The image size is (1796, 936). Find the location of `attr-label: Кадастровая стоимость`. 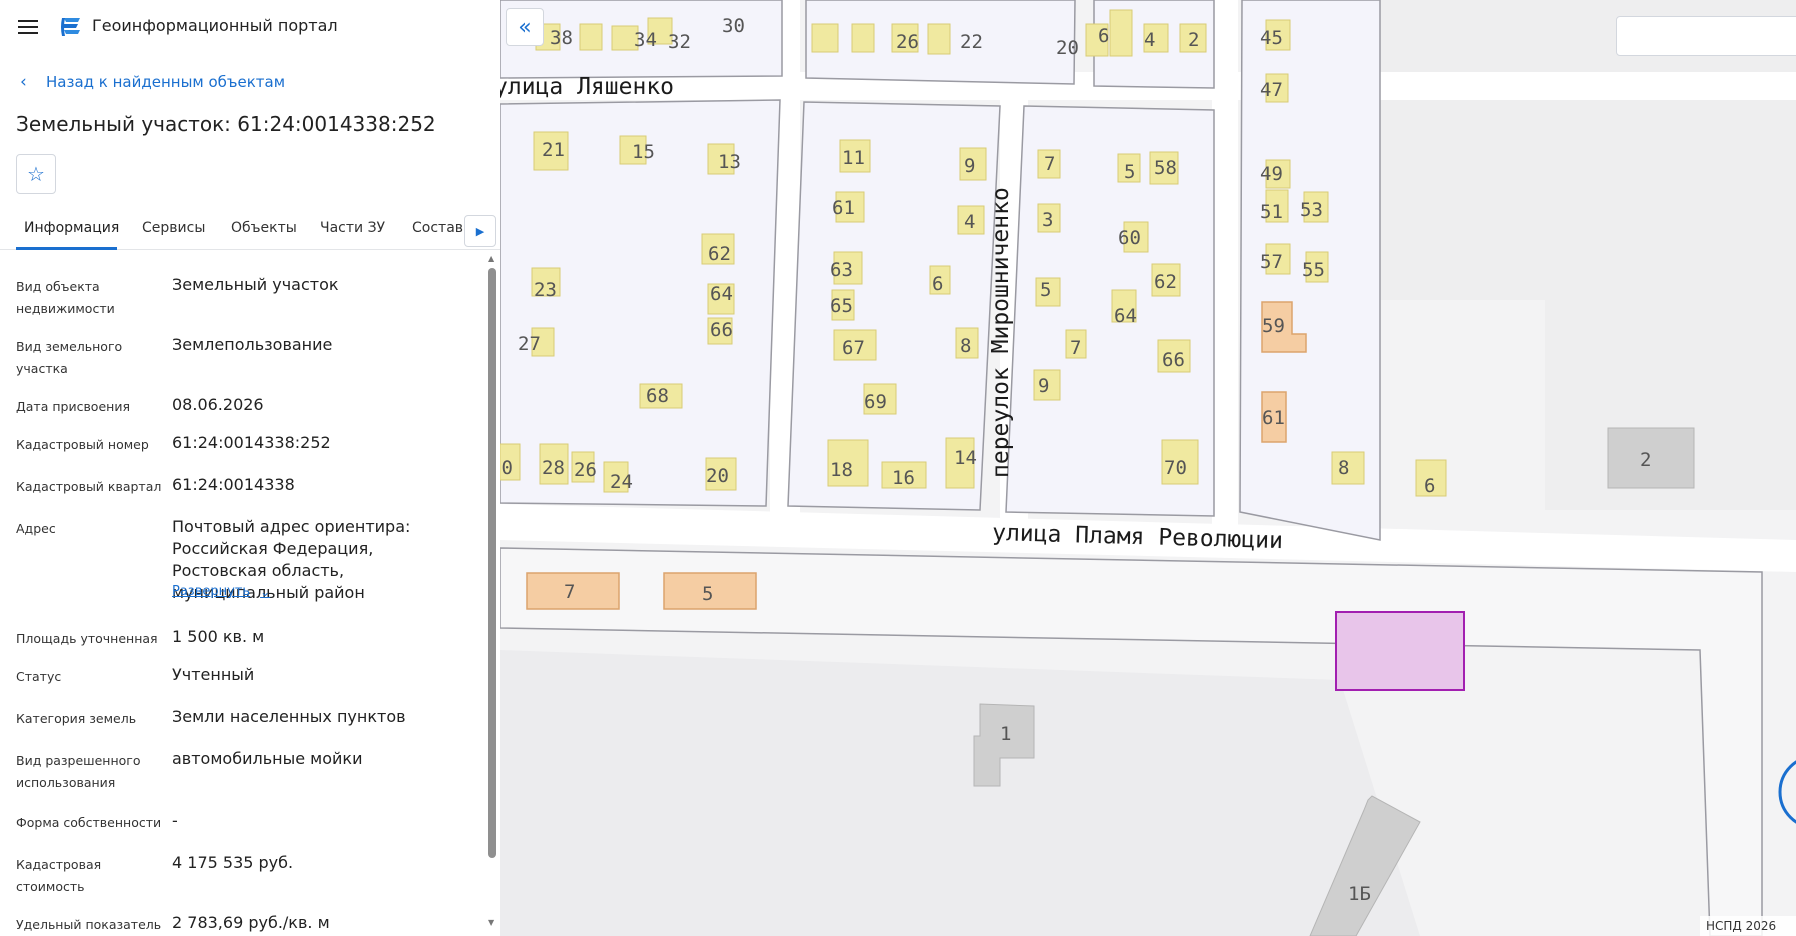

attr-label: Кадастровая стоимость is located at coordinates (59, 875).